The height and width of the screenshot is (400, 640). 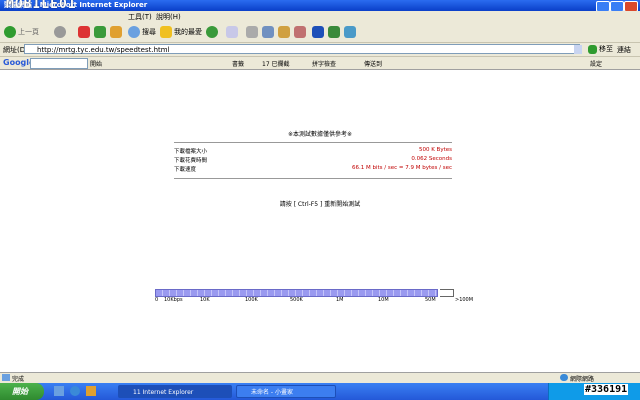 I want to click on show-desktop-icon, so click(x=59, y=391).